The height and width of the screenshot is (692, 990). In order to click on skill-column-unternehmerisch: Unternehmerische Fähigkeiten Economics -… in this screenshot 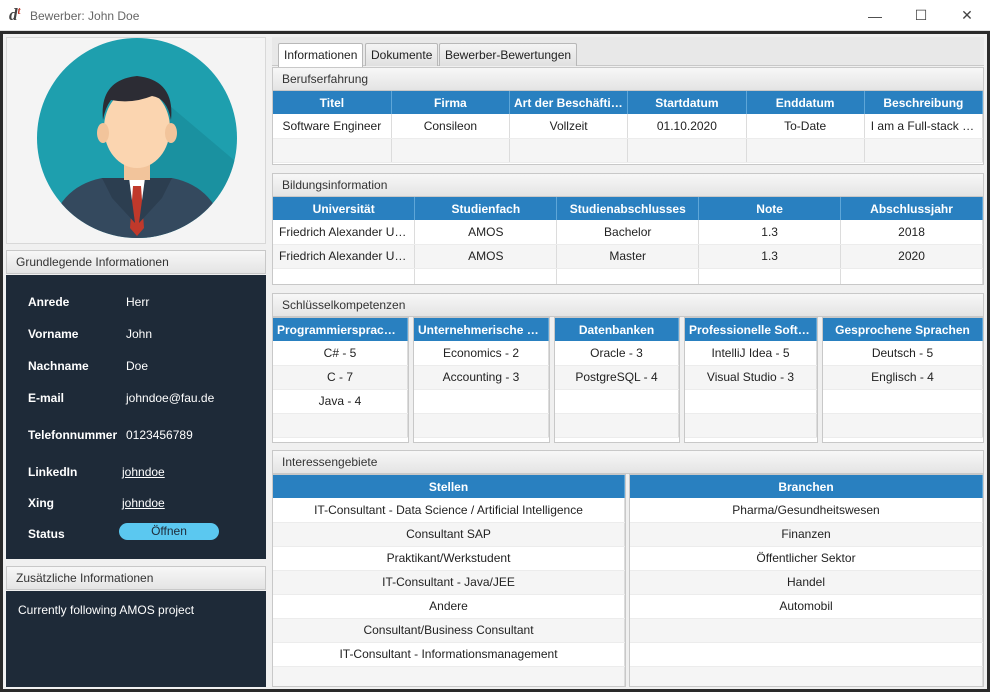, I will do `click(481, 380)`.